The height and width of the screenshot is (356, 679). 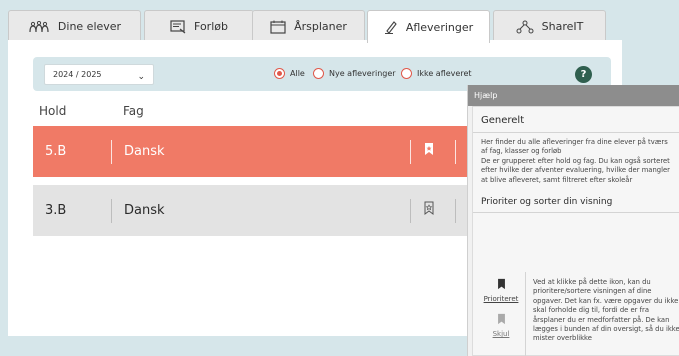 I want to click on tab-forlob: Forløb, so click(x=199, y=26).